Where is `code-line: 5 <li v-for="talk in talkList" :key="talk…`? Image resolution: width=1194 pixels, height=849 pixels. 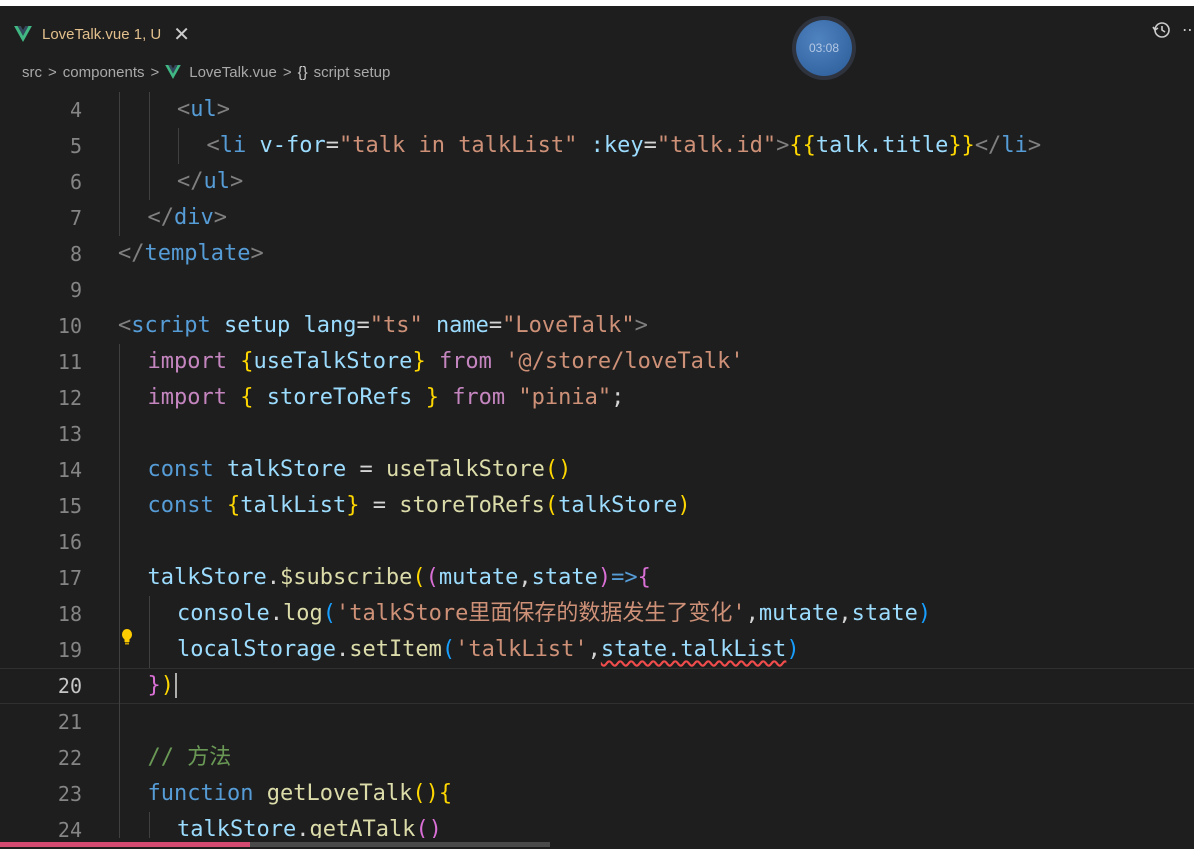 code-line: 5 <li v-for="talk in talkList" :key="talk… is located at coordinates (597, 146).